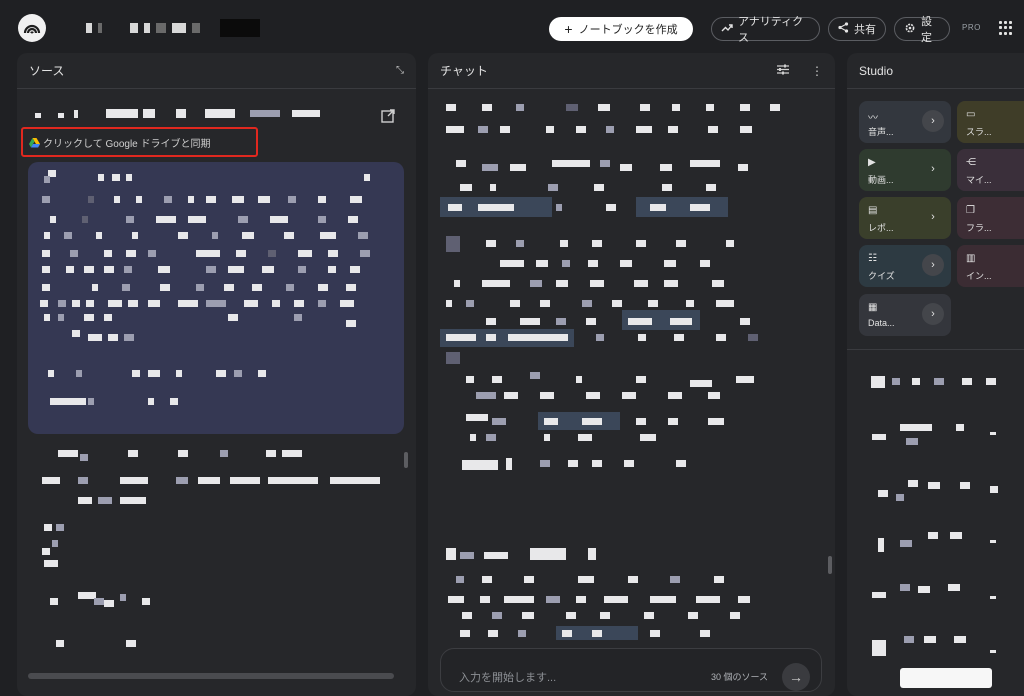 This screenshot has height=696, width=1024. I want to click on settings-label: 設定, so click(926, 30).